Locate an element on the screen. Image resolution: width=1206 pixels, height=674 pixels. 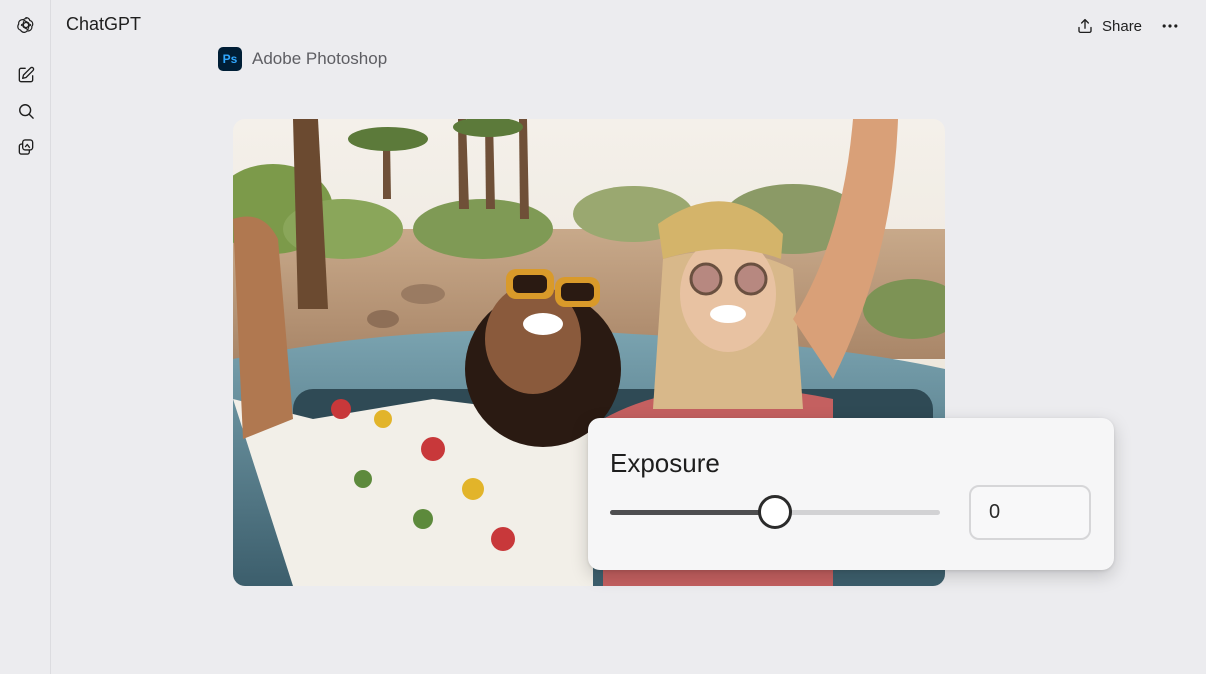
app-tag: Ps Adobe Photoshop is located at coordinates (302, 59).